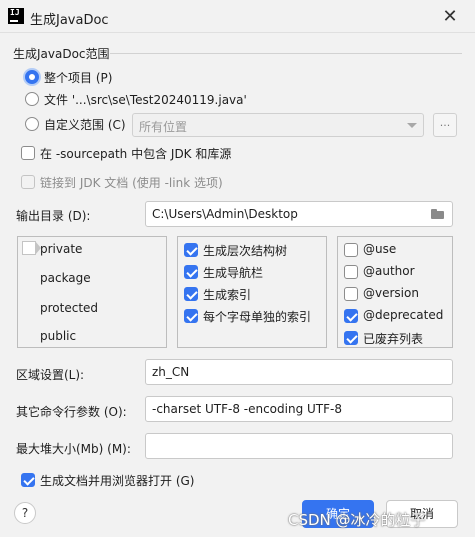  Describe the element at coordinates (403, 315) in the screenshot. I see `tag-deprecated-label: @deprecated` at that location.